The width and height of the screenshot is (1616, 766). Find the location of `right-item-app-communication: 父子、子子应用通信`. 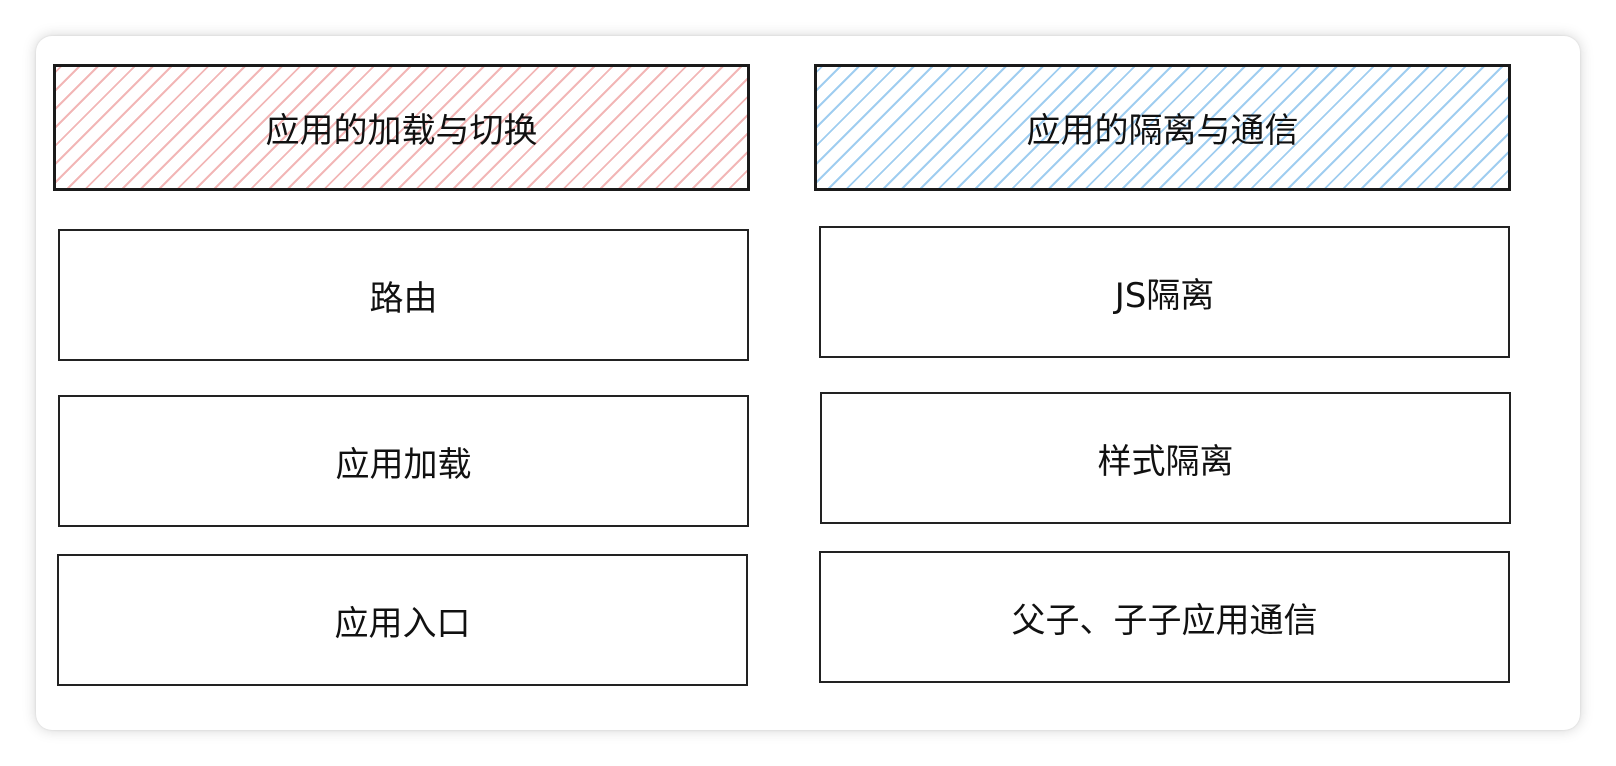

right-item-app-communication: 父子、子子应用通信 is located at coordinates (1164, 617).